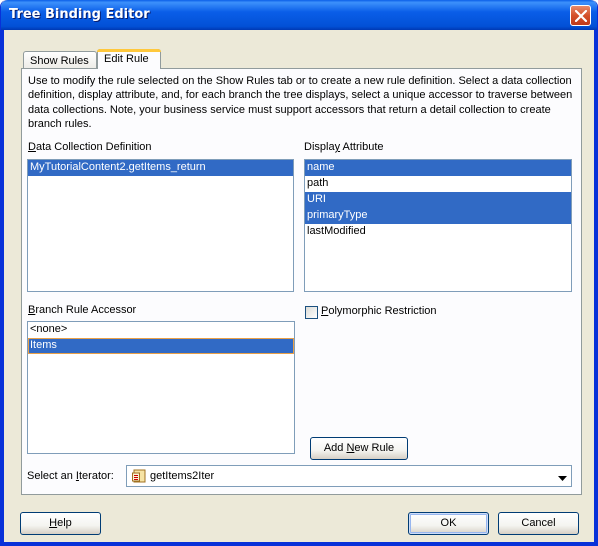  What do you see at coordinates (160, 225) in the screenshot?
I see `data-collection-list: MyTutorialContent2.getItems_return` at bounding box center [160, 225].